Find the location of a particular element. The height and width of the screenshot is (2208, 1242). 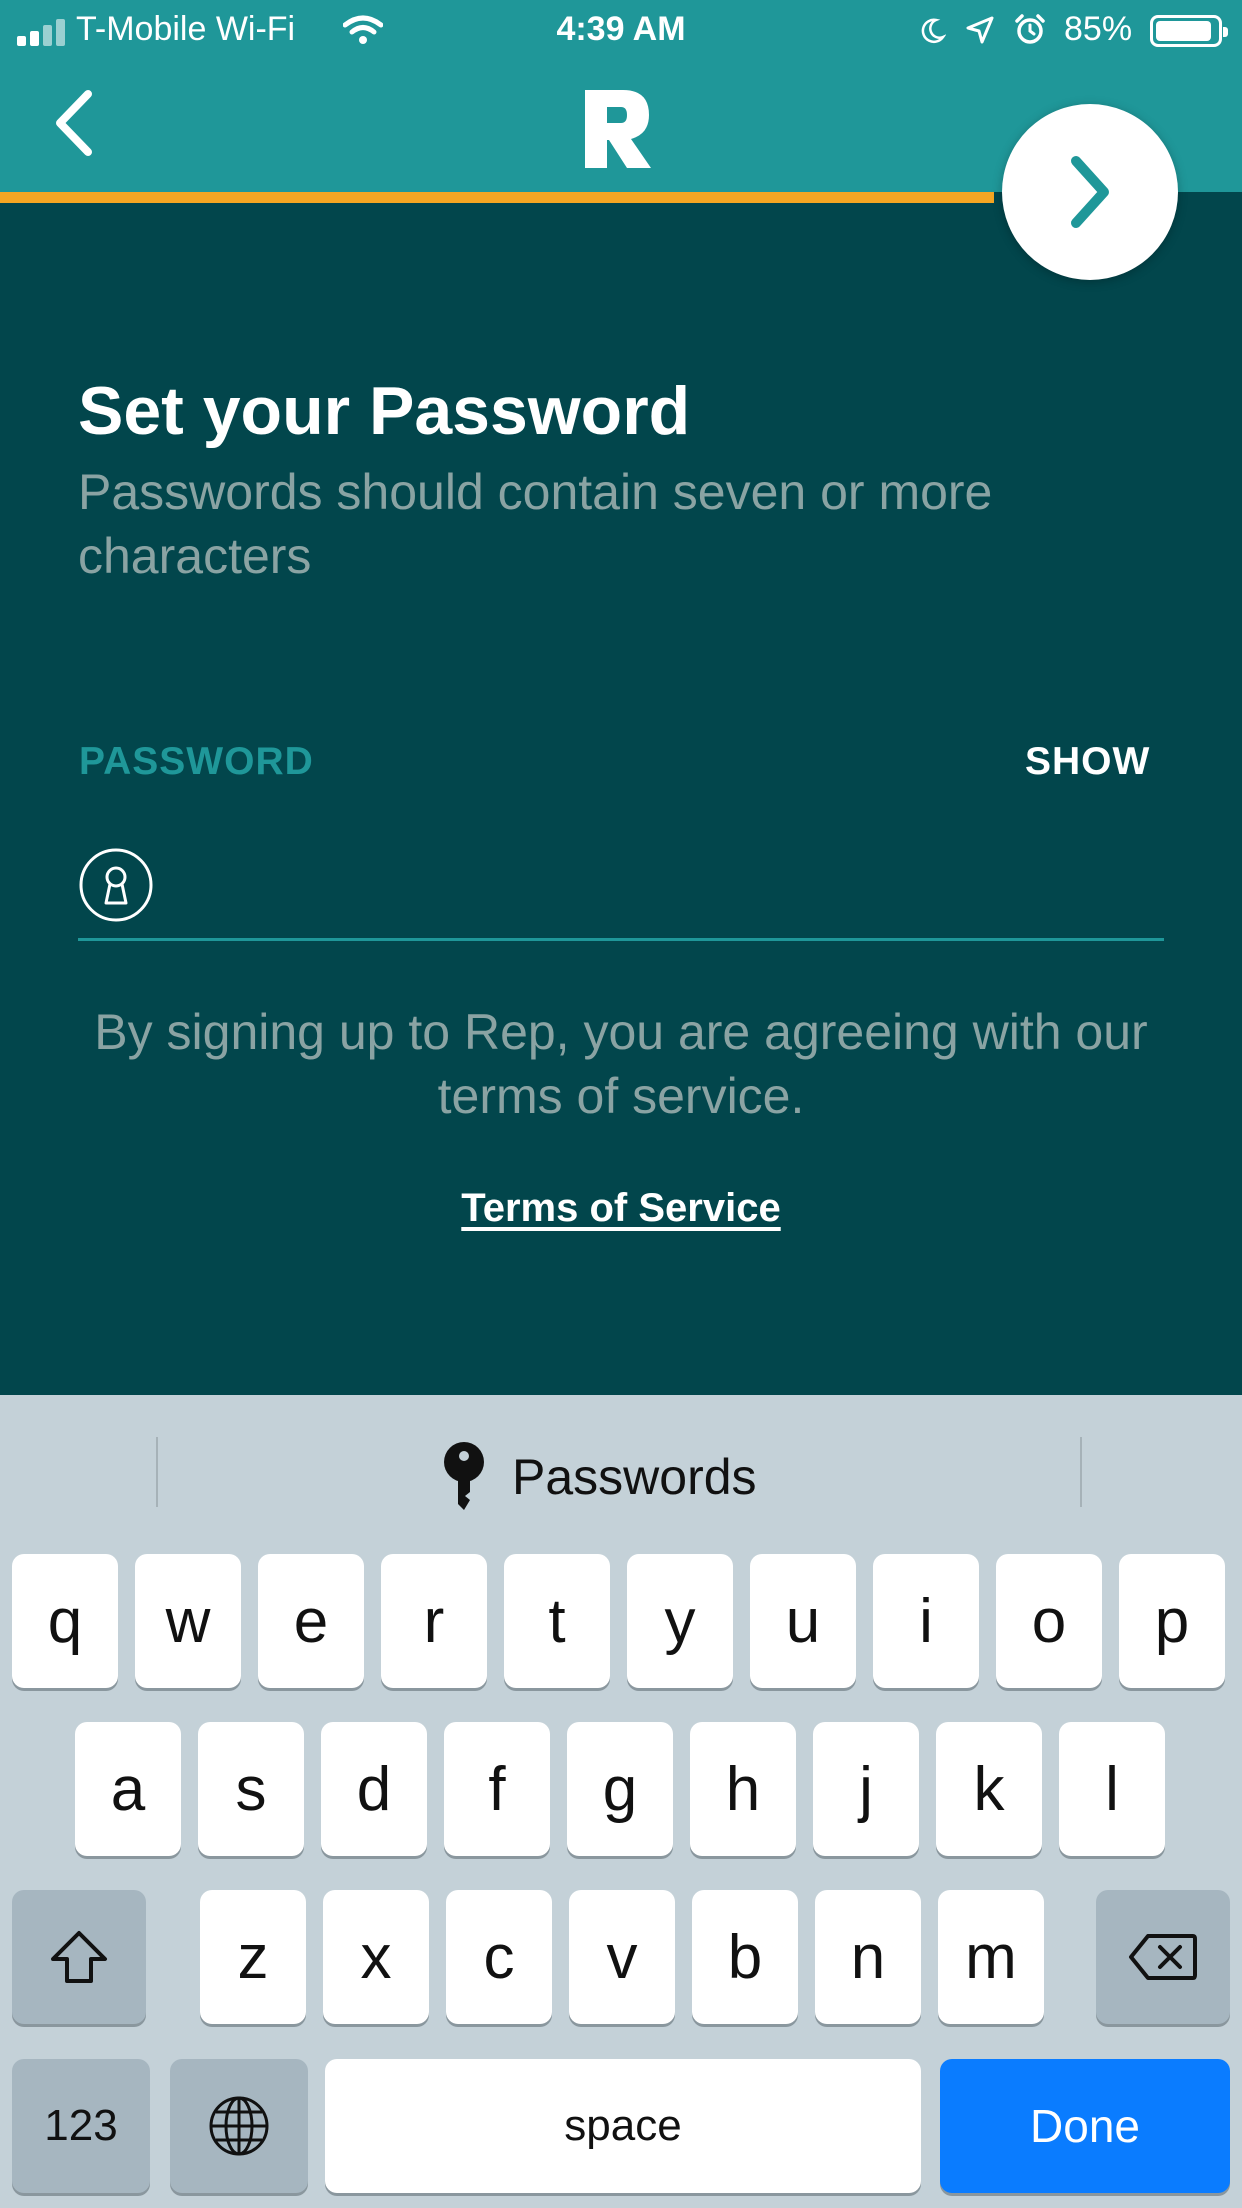

terms-of-service-link: Terms of Service is located at coordinates (621, 1208).